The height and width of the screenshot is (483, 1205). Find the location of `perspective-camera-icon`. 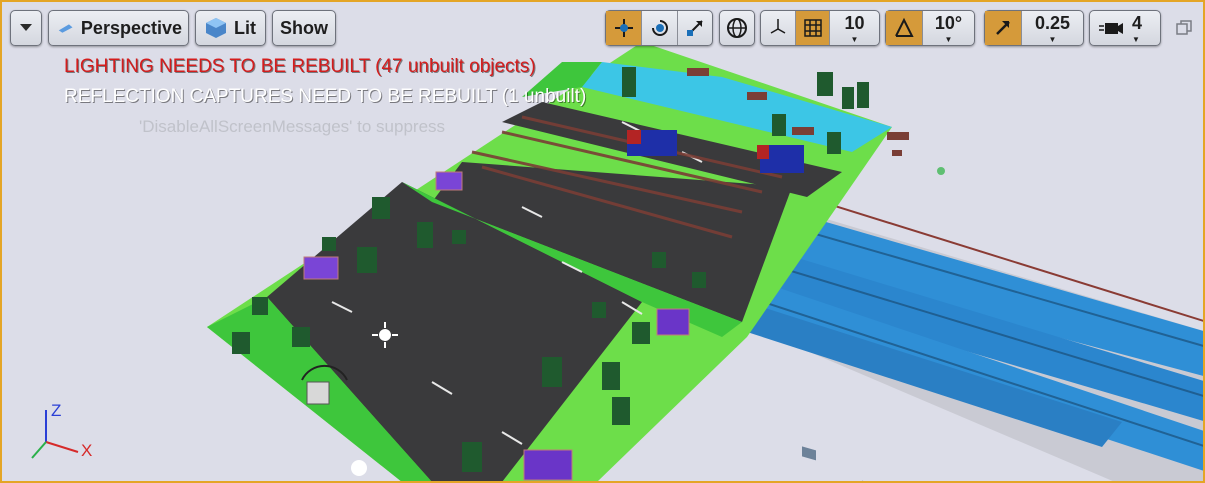

perspective-camera-icon is located at coordinates (65, 28).